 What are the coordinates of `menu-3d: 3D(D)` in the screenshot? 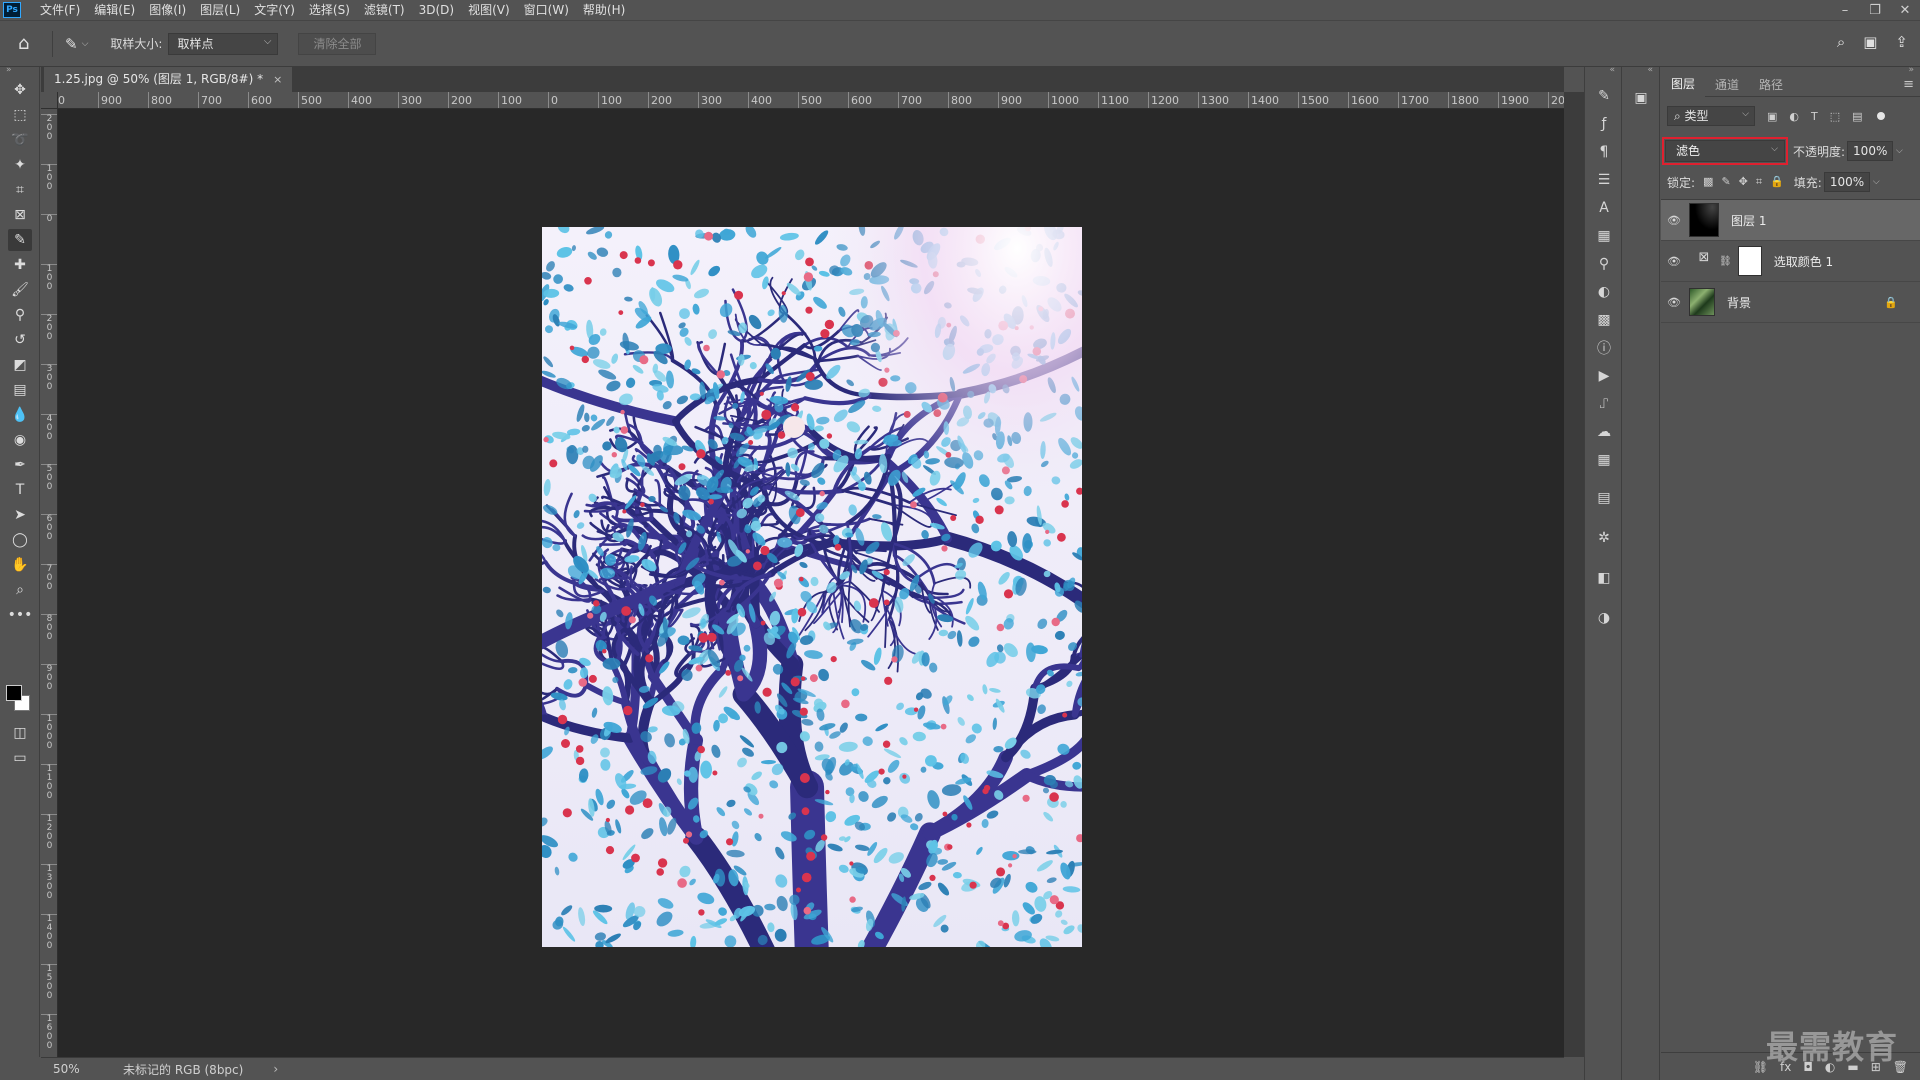 It's located at (436, 10).